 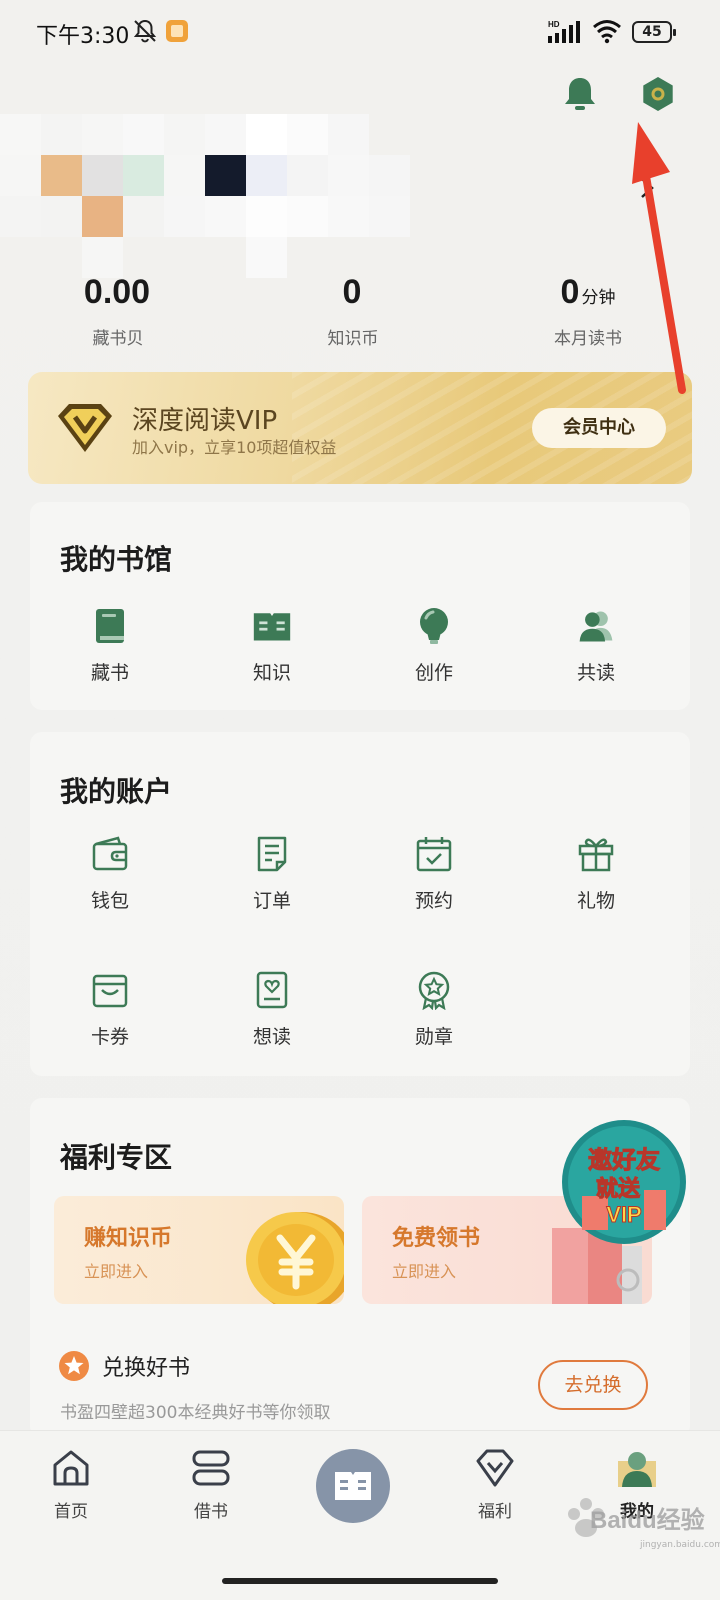 I want to click on settings-gear-icon, so click(x=658, y=94).